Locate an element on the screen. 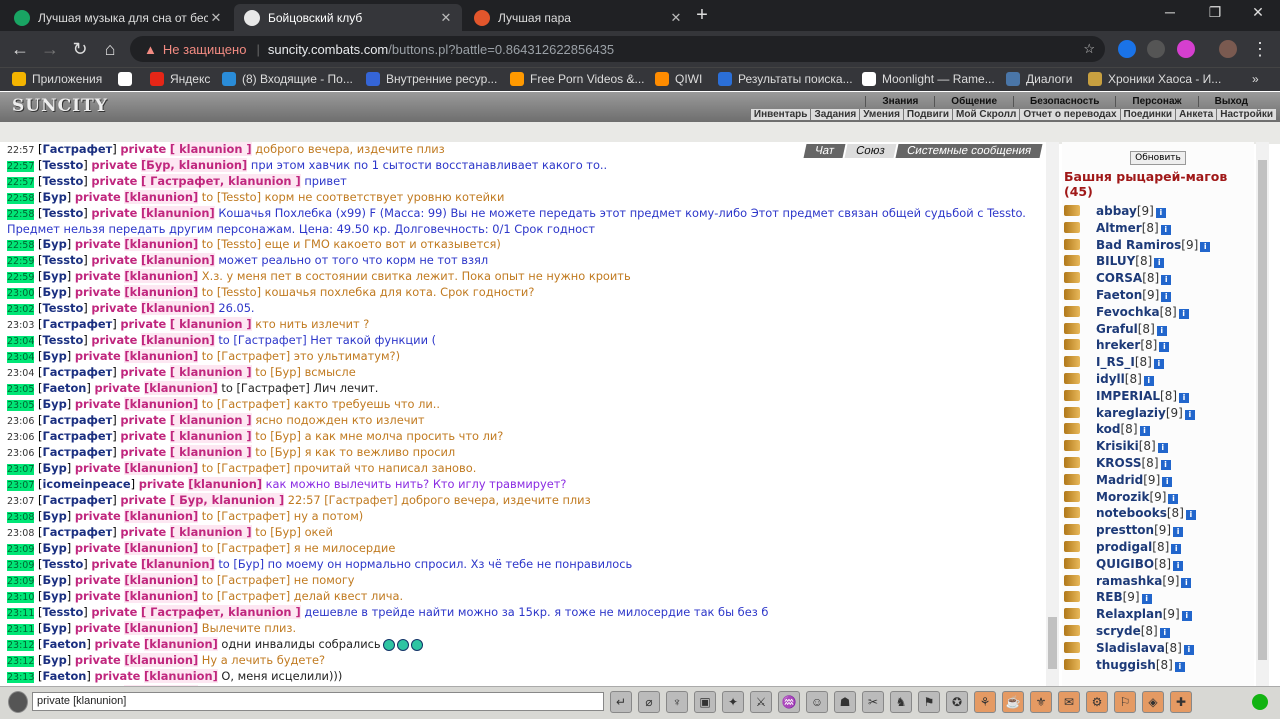 This screenshot has height=719, width=1280. user-list-item: Morozik[9] i is located at coordinates (1158, 497).